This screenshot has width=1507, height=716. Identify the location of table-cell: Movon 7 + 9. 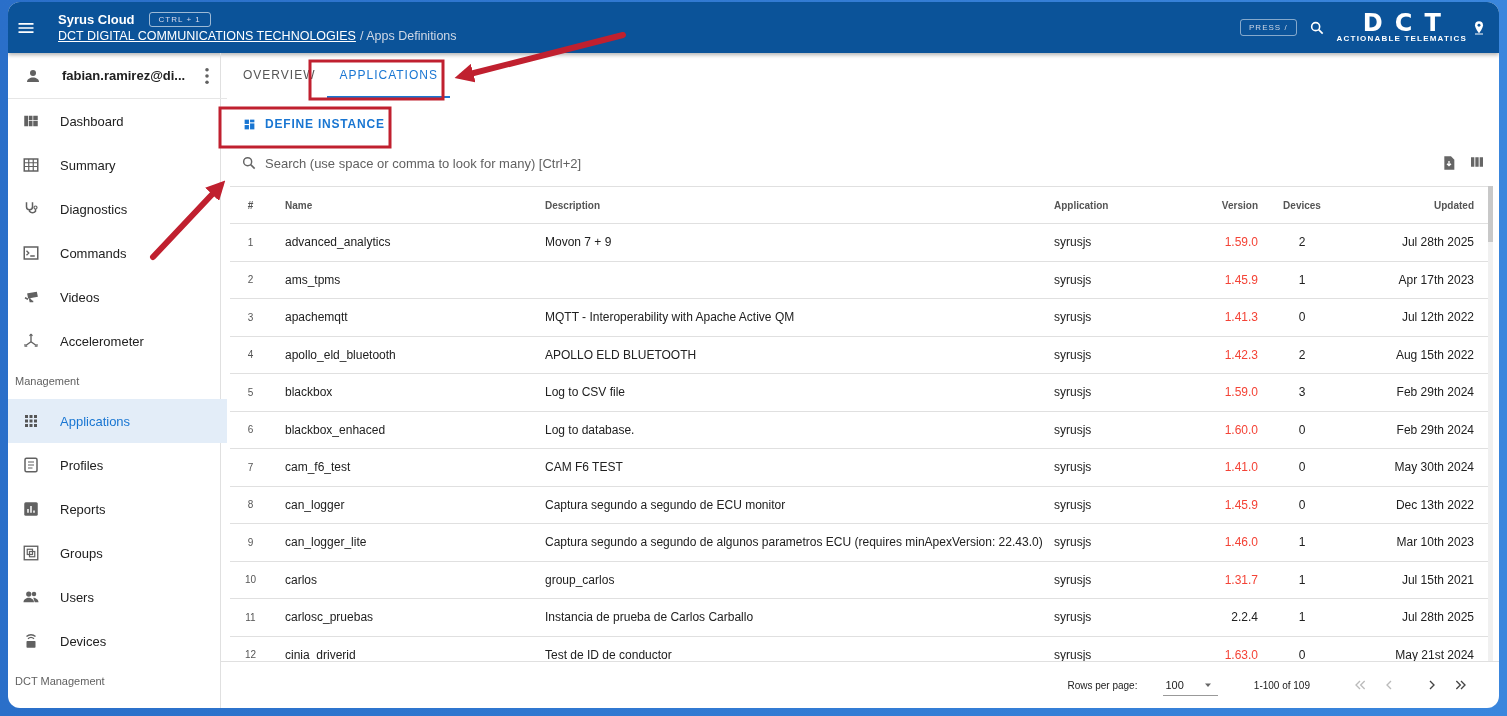
(578, 242).